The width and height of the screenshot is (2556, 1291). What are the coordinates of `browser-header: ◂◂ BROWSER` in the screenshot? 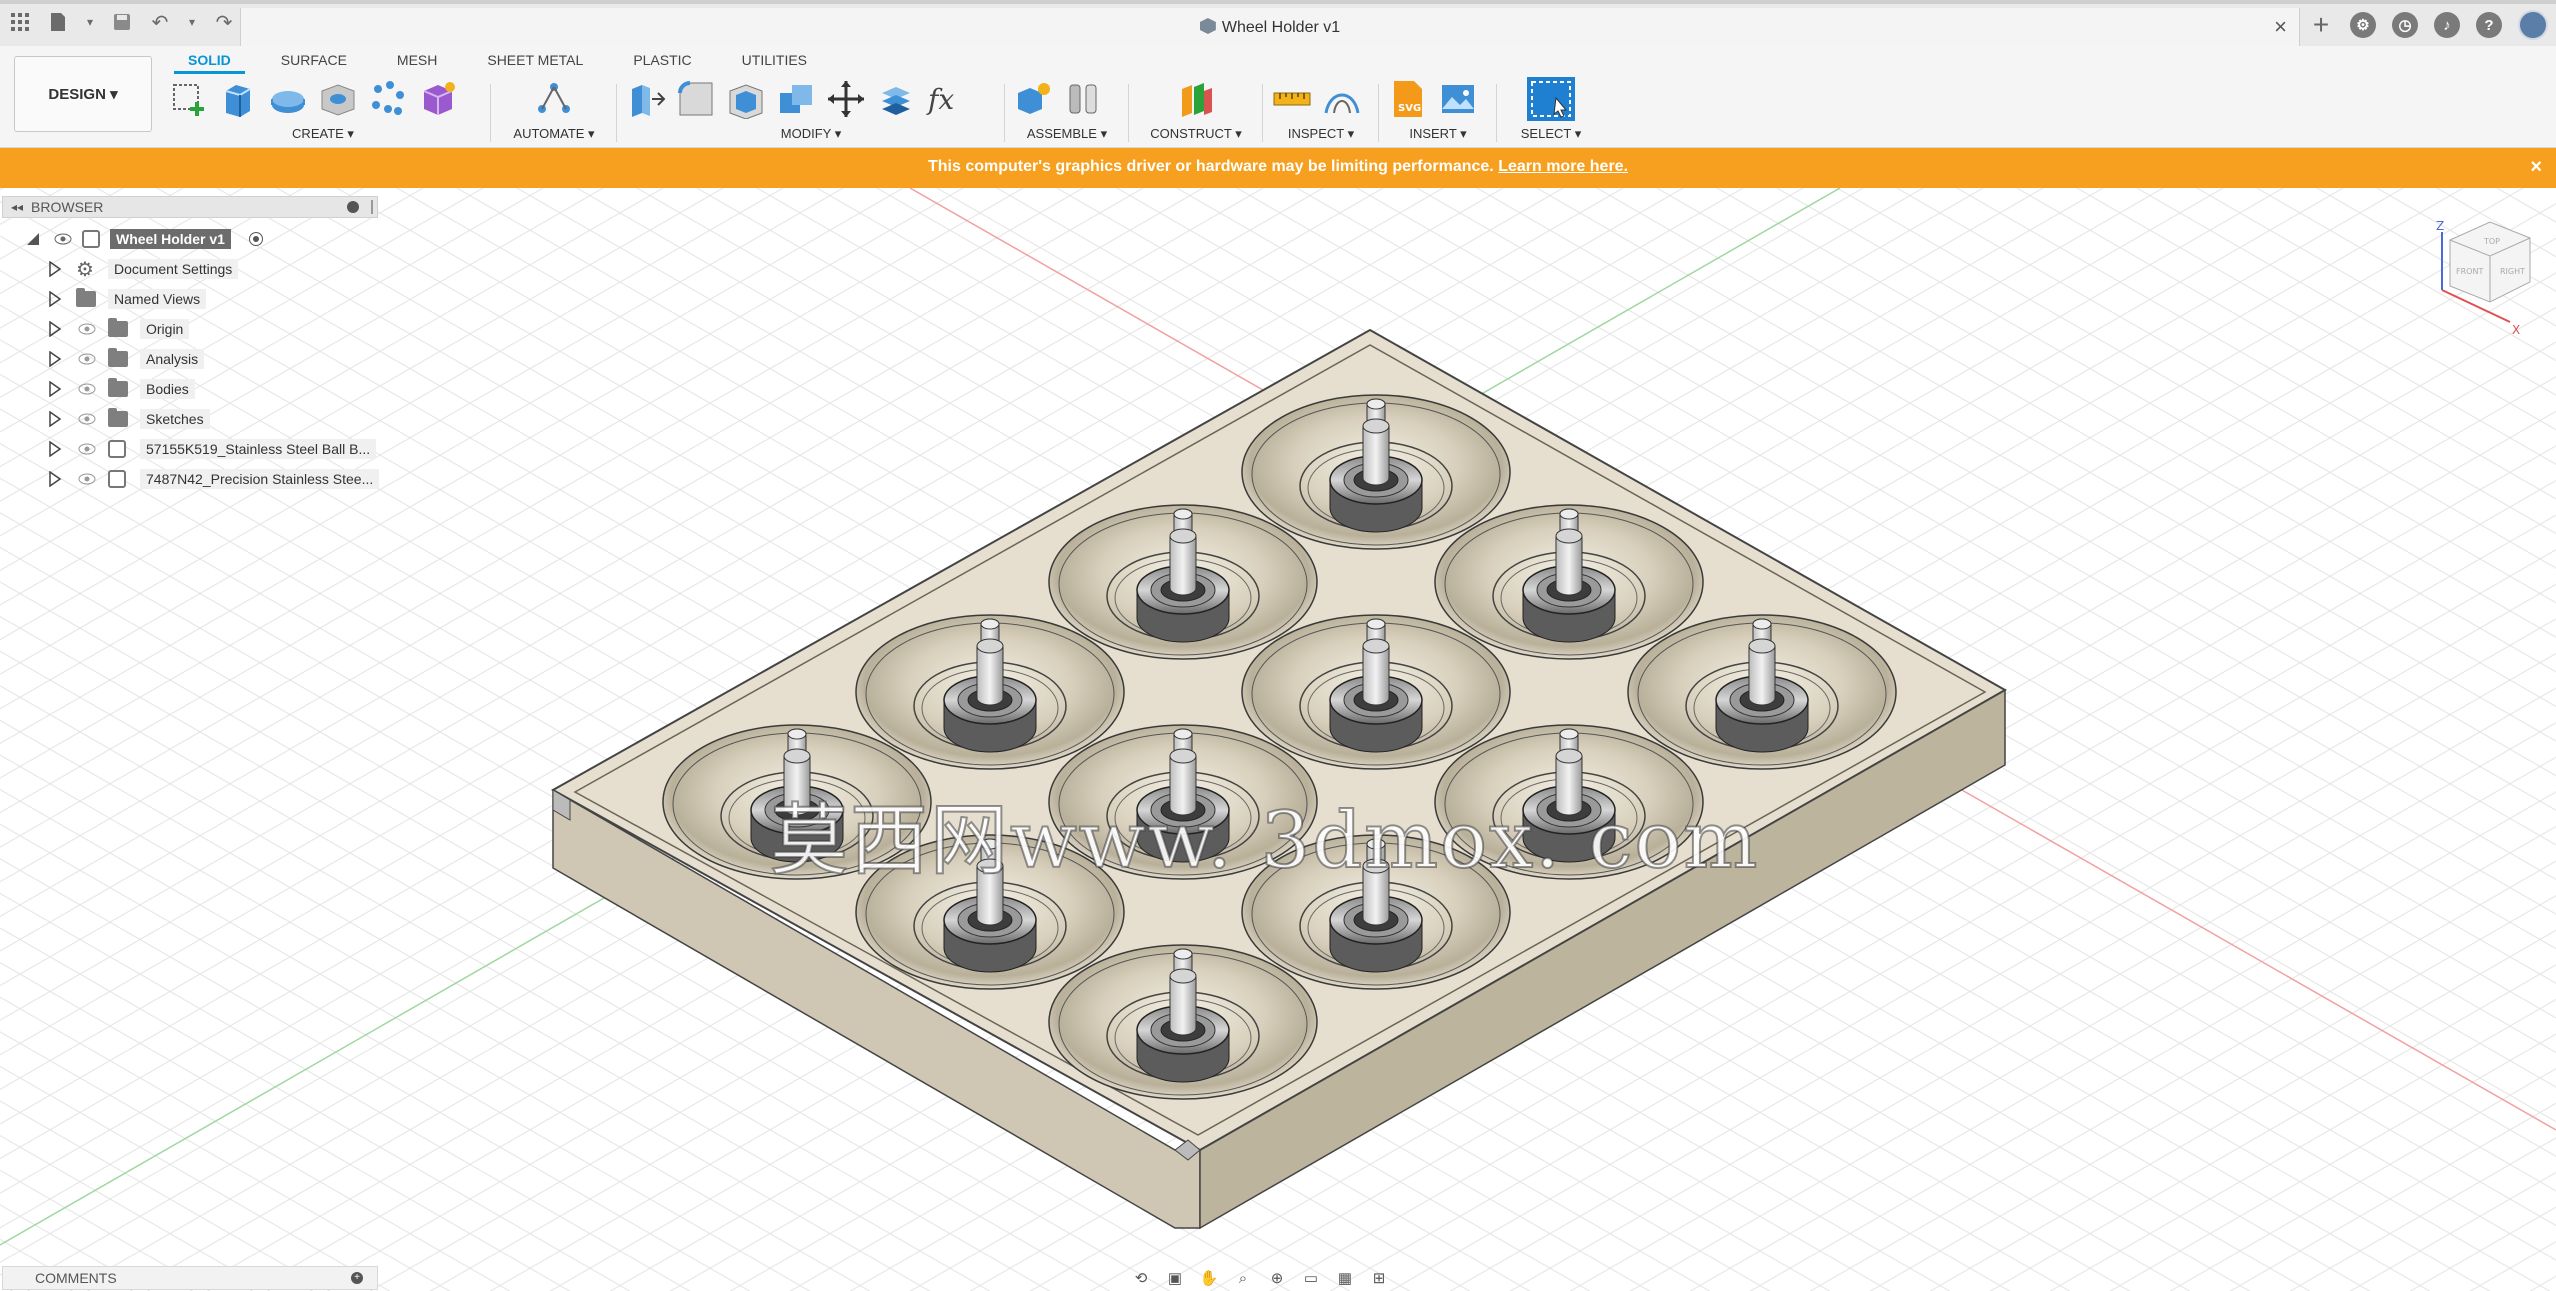 It's located at (190, 207).